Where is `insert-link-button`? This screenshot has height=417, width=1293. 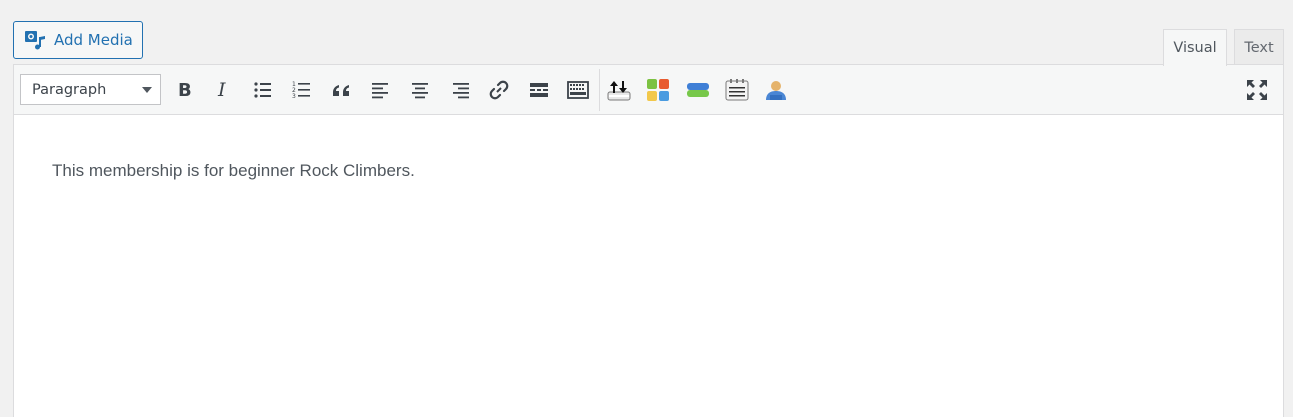 insert-link-button is located at coordinates (499, 90).